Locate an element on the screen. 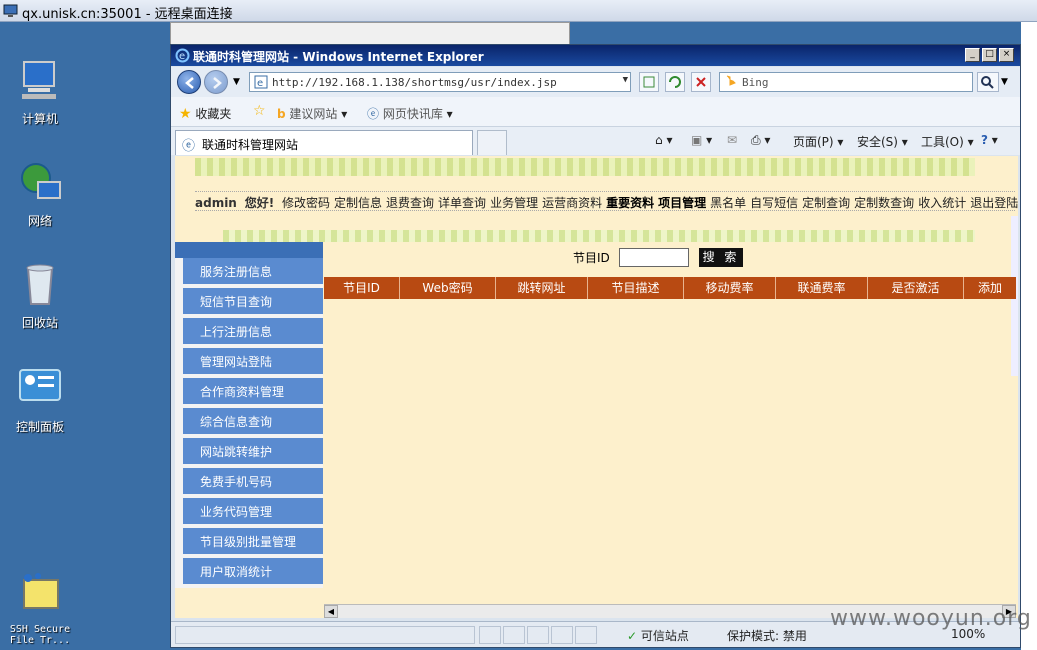  forward-arrow-icon is located at coordinates (217, 83).